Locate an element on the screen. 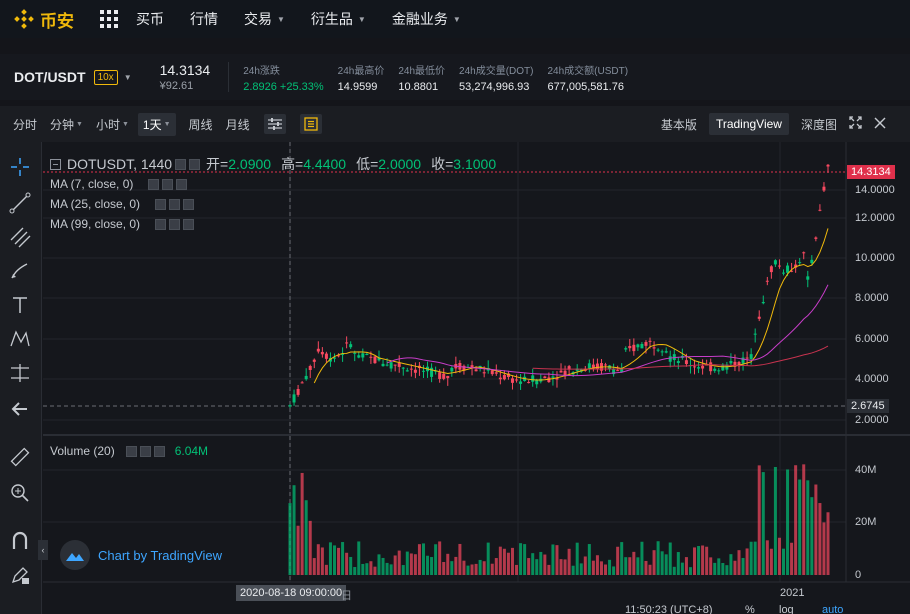  pattern-tool-icon is located at coordinates (20, 339).